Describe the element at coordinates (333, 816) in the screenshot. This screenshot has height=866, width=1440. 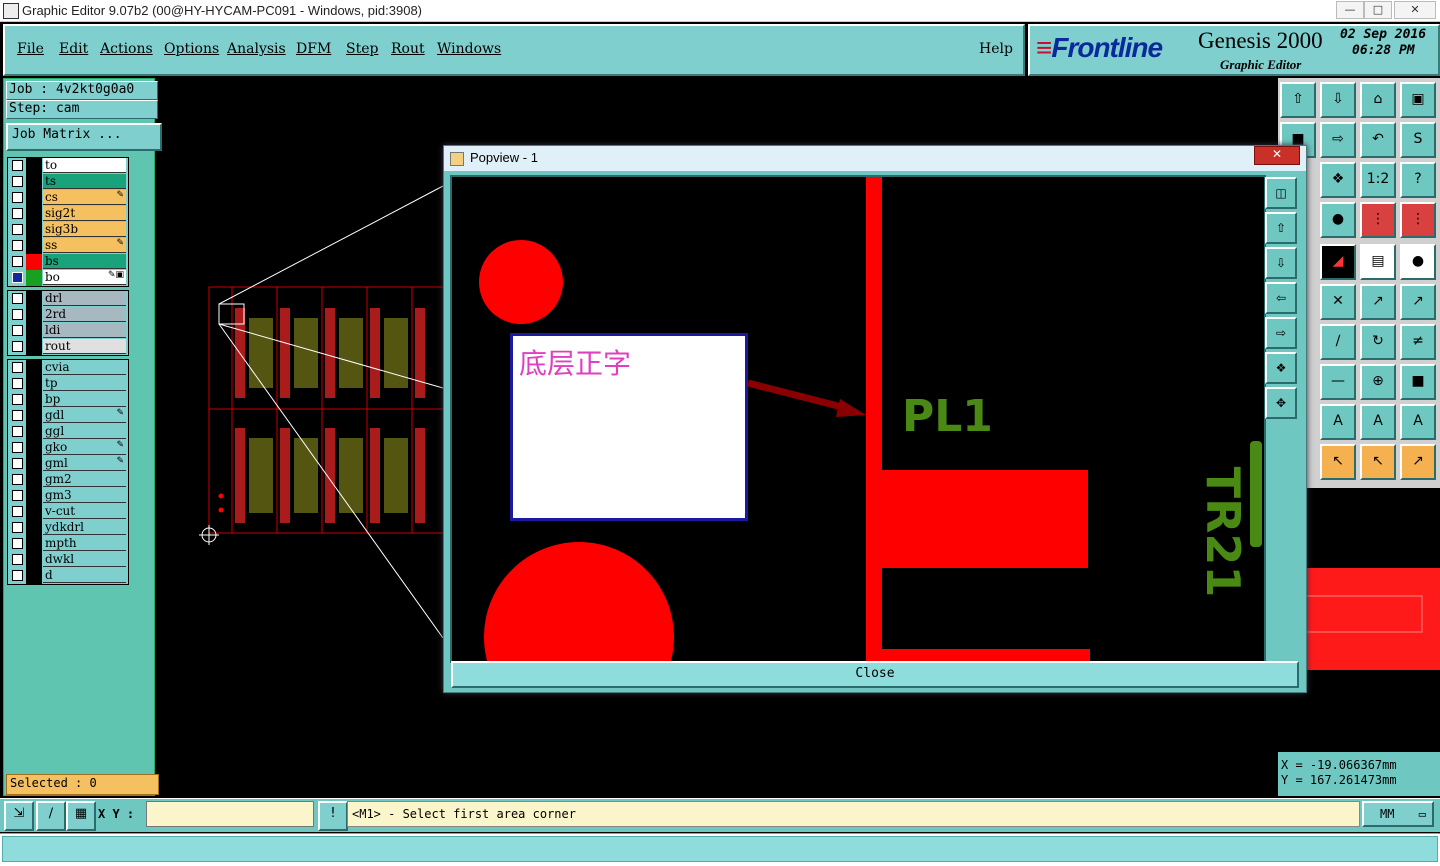
I see `warning-icon: !` at that location.